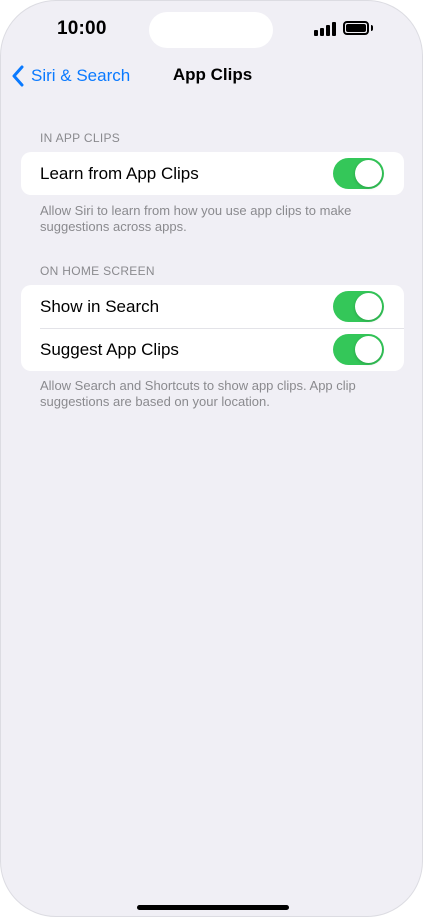  What do you see at coordinates (326, 29) in the screenshot?
I see `cellular-signal-icon` at bounding box center [326, 29].